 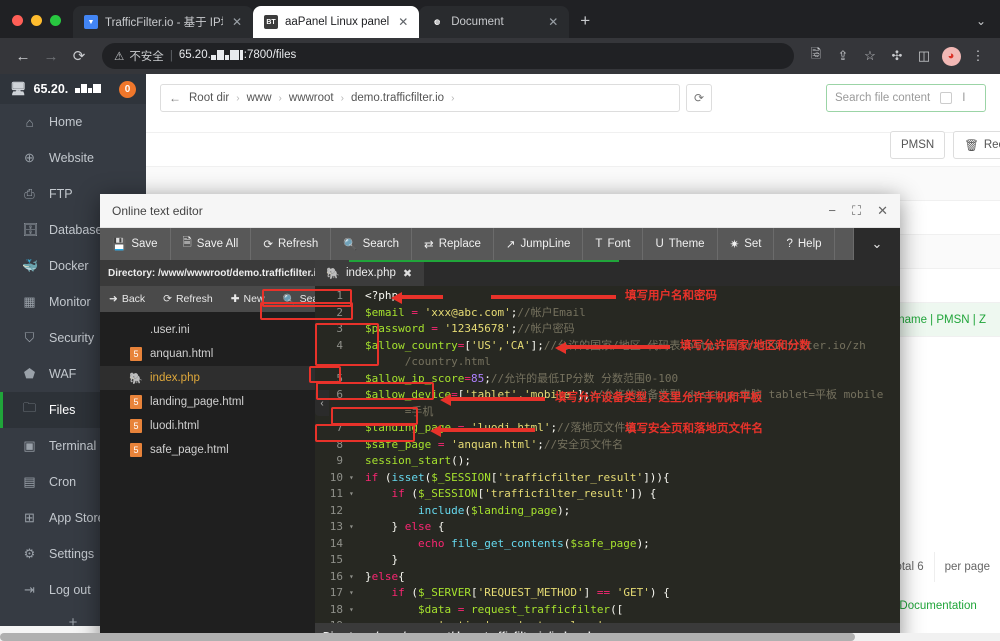 What do you see at coordinates (906, 98) in the screenshot?
I see `search-input: Search file content I` at bounding box center [906, 98].